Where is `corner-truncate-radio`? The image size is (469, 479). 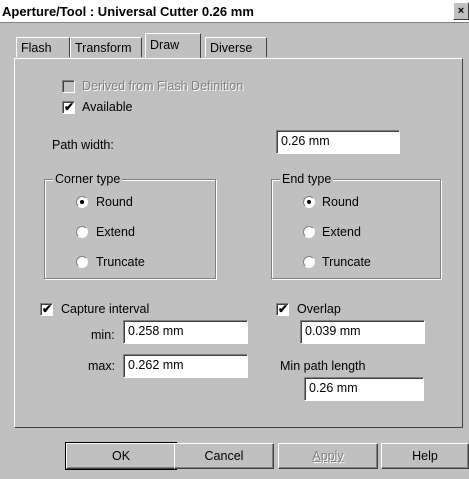 corner-truncate-radio is located at coordinates (82, 262).